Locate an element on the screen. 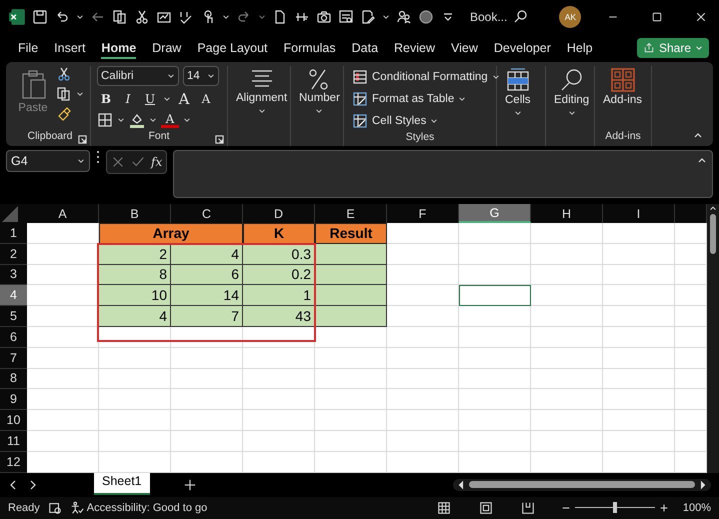 The image size is (719, 519). format-painter-icon is located at coordinates (64, 114).